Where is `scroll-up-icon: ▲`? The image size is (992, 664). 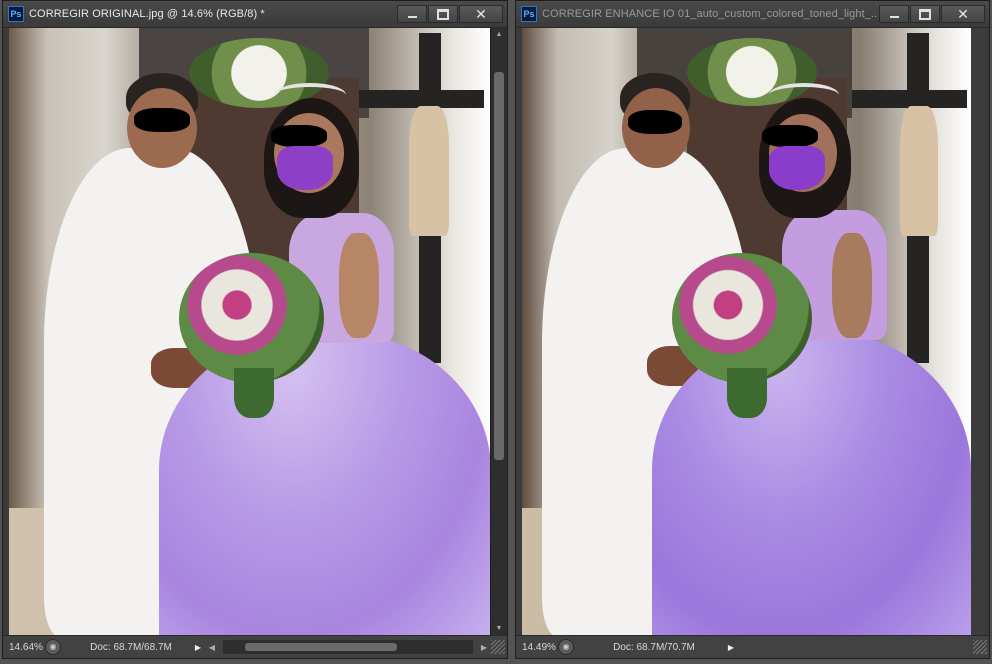
scroll-up-icon: ▲ is located at coordinates (499, 35).